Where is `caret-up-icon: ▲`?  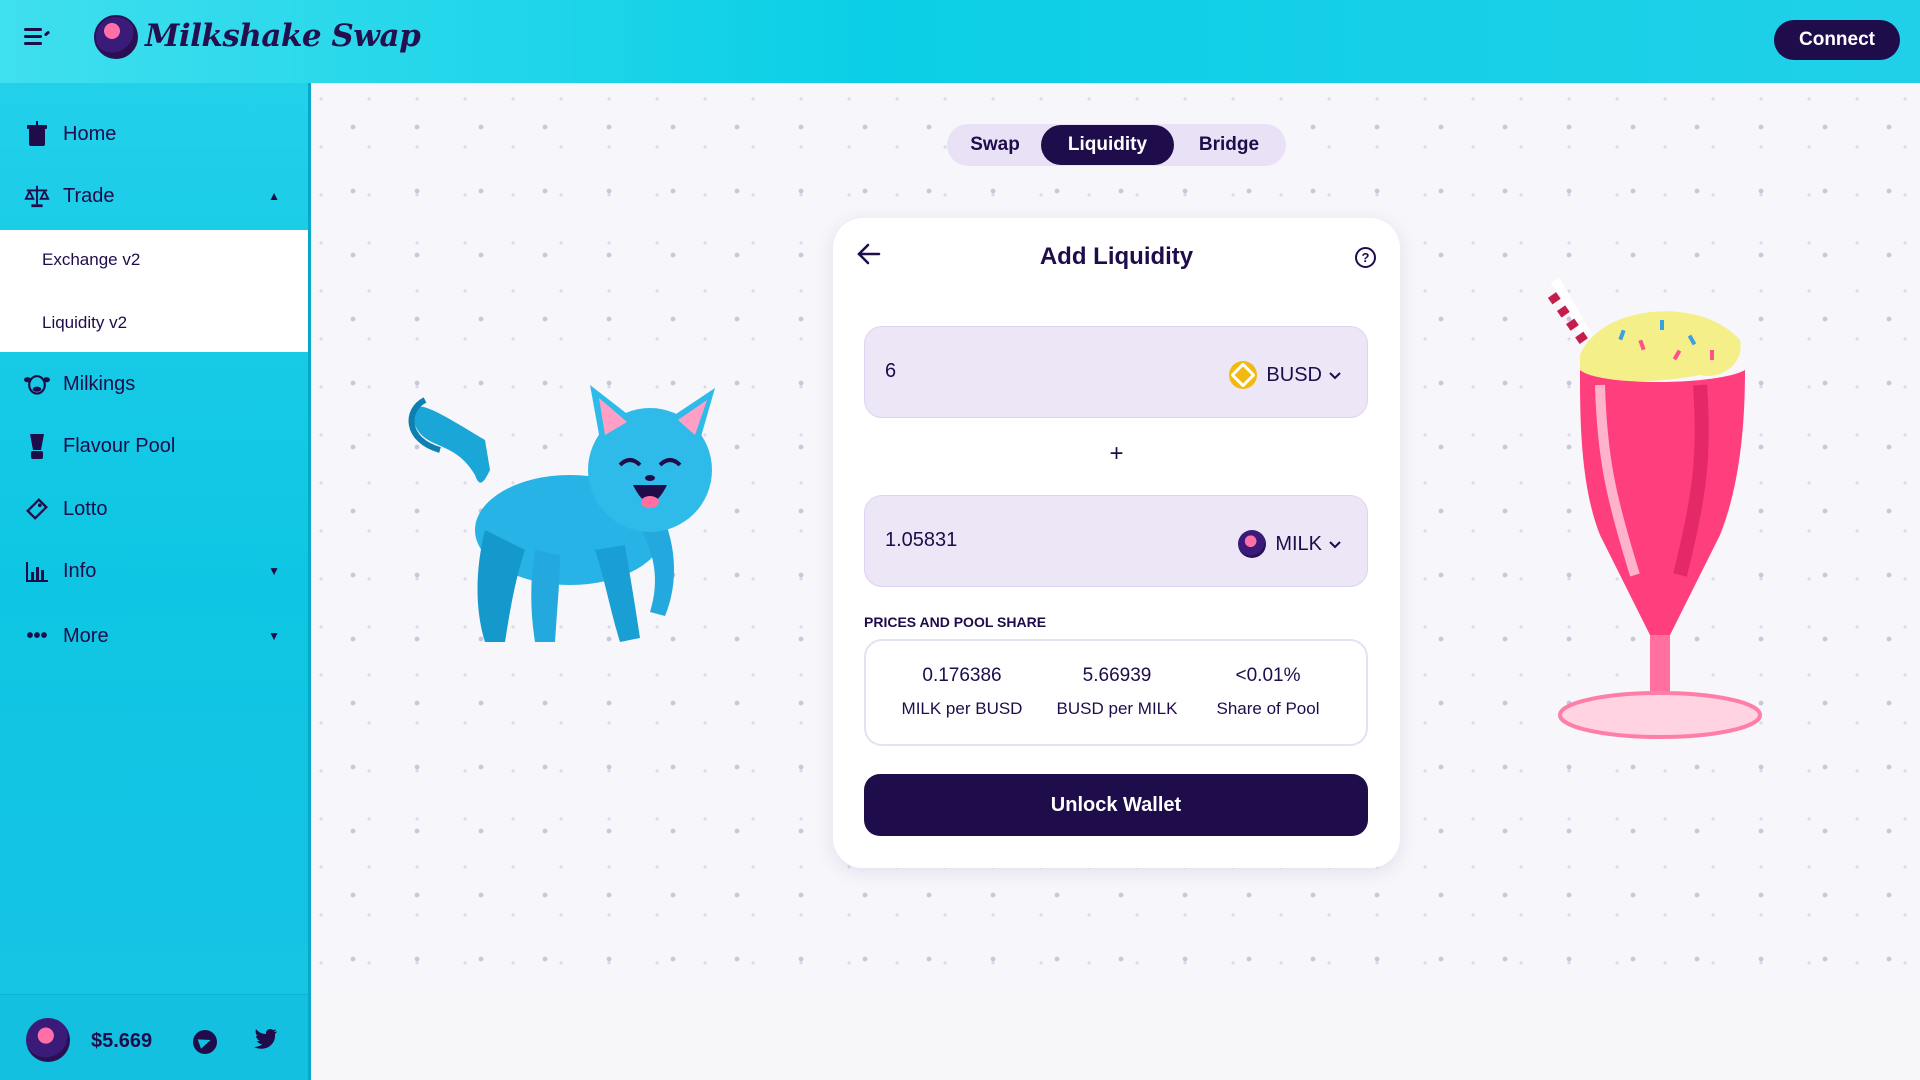 caret-up-icon: ▲ is located at coordinates (274, 196).